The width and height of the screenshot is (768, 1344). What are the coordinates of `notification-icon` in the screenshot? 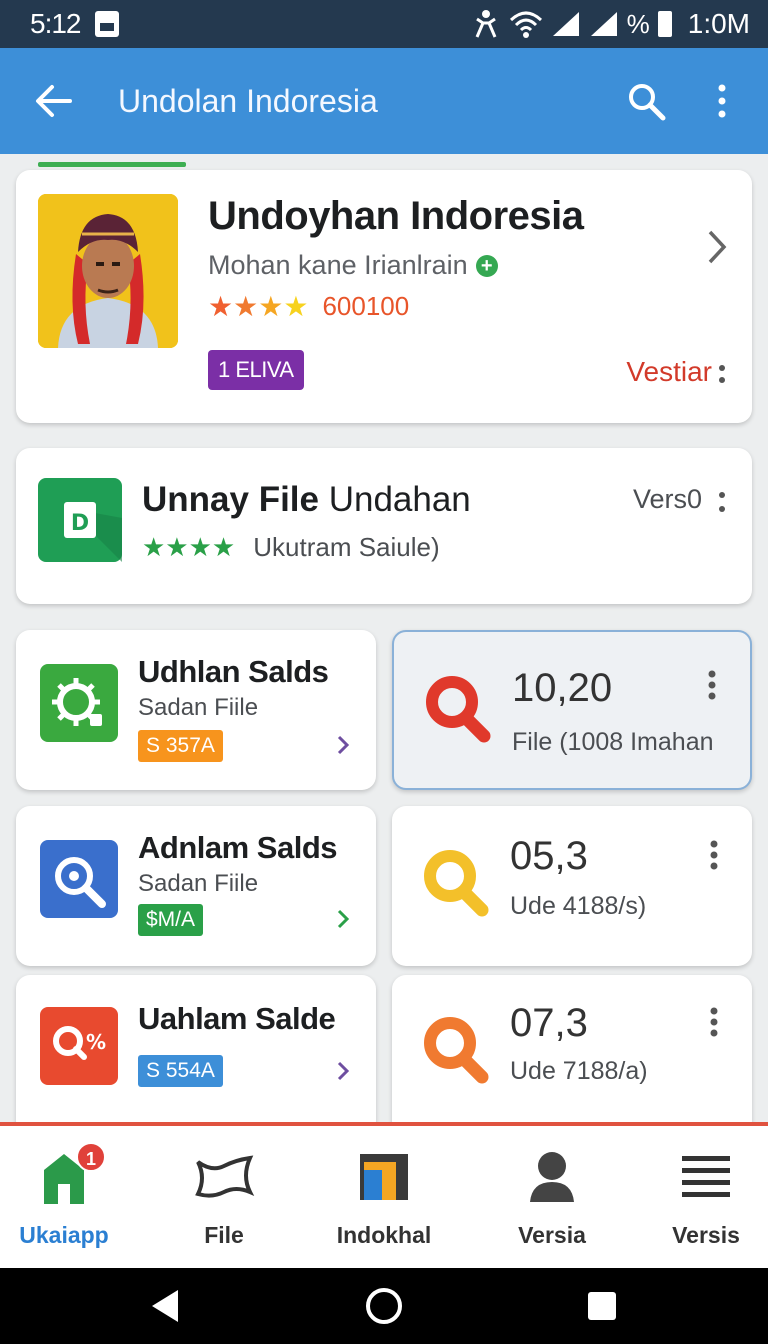 It's located at (106, 24).